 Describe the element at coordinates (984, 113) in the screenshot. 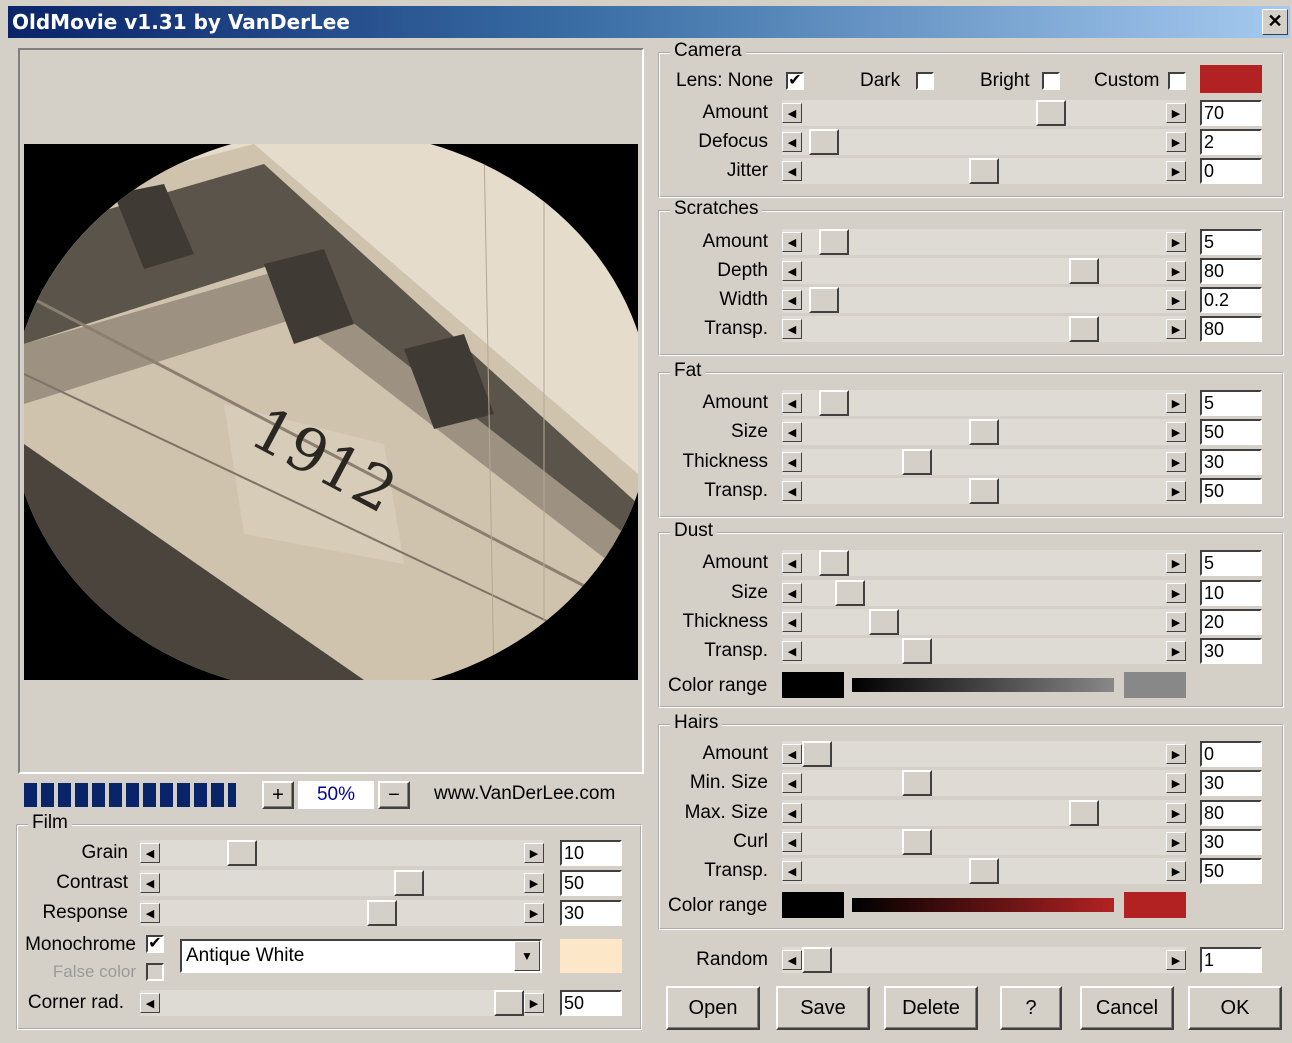

I see `camera-amount-slider: ◀ ▶` at that location.